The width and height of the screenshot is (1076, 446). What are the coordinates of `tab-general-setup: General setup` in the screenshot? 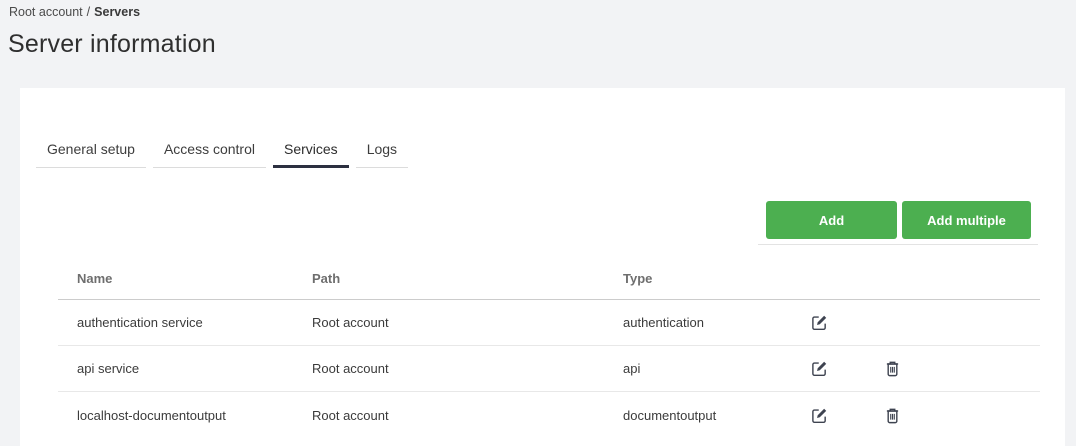 It's located at (91, 150).